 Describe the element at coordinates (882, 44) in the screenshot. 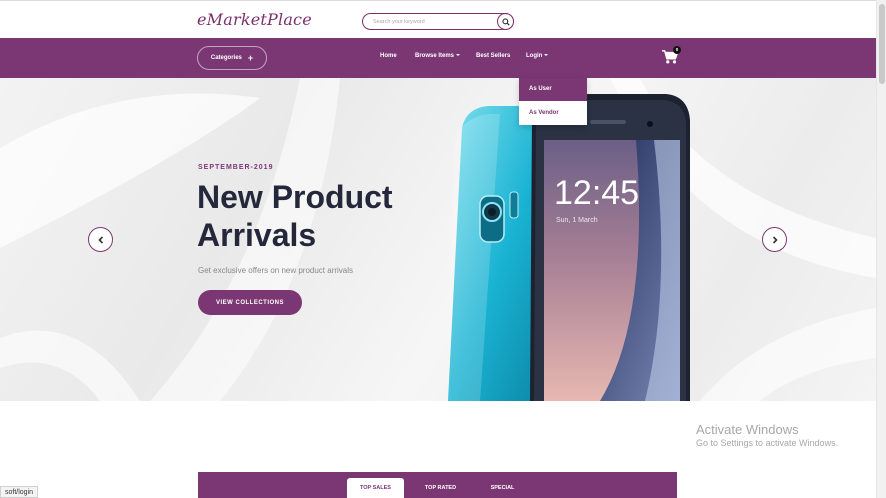

I see `scrollbar-thumb` at that location.